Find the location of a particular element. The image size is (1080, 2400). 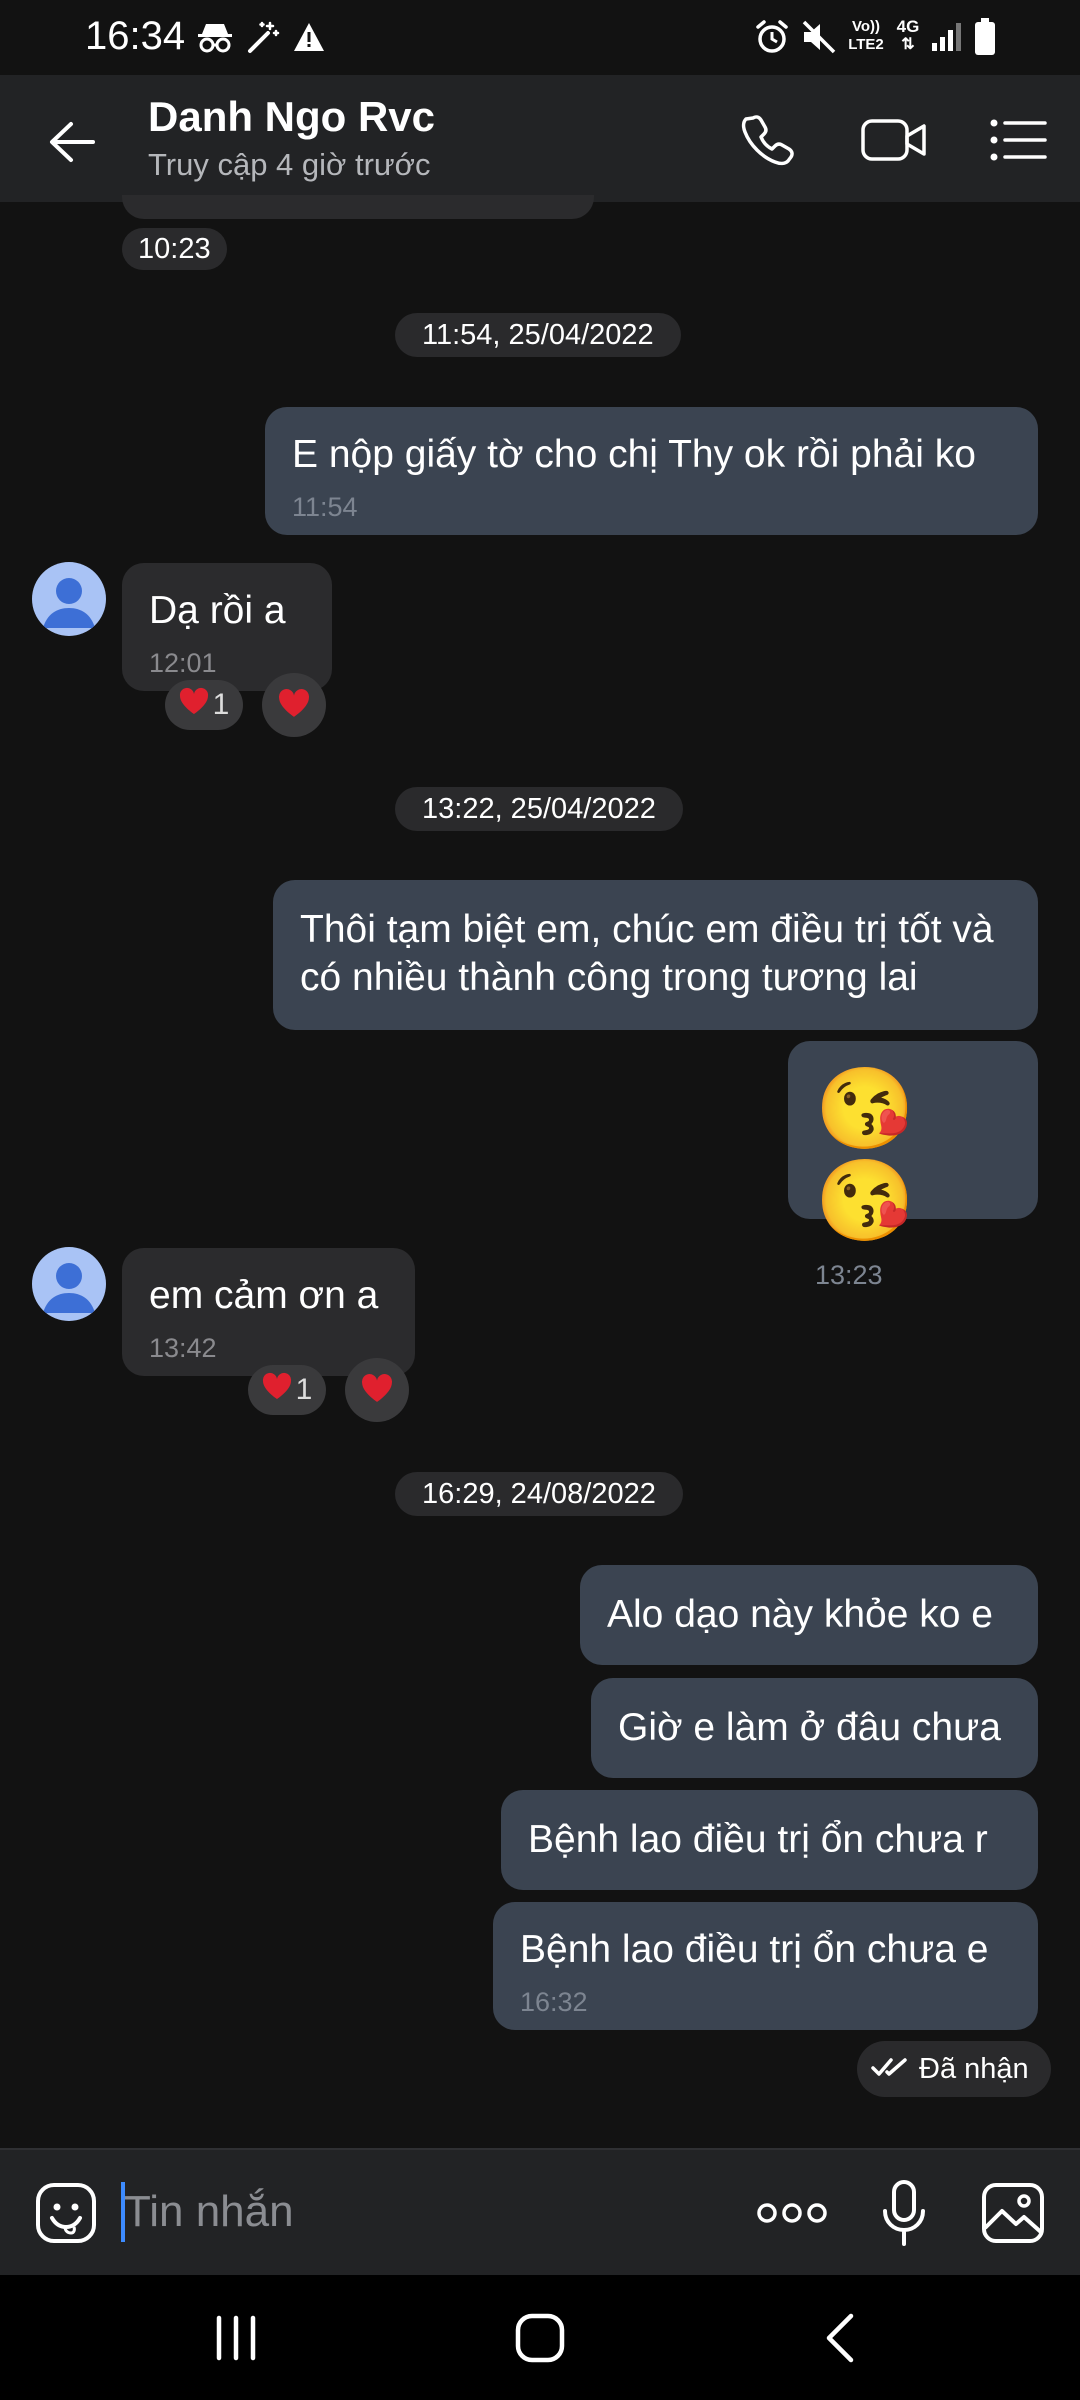

home-icon is located at coordinates (540, 2338).